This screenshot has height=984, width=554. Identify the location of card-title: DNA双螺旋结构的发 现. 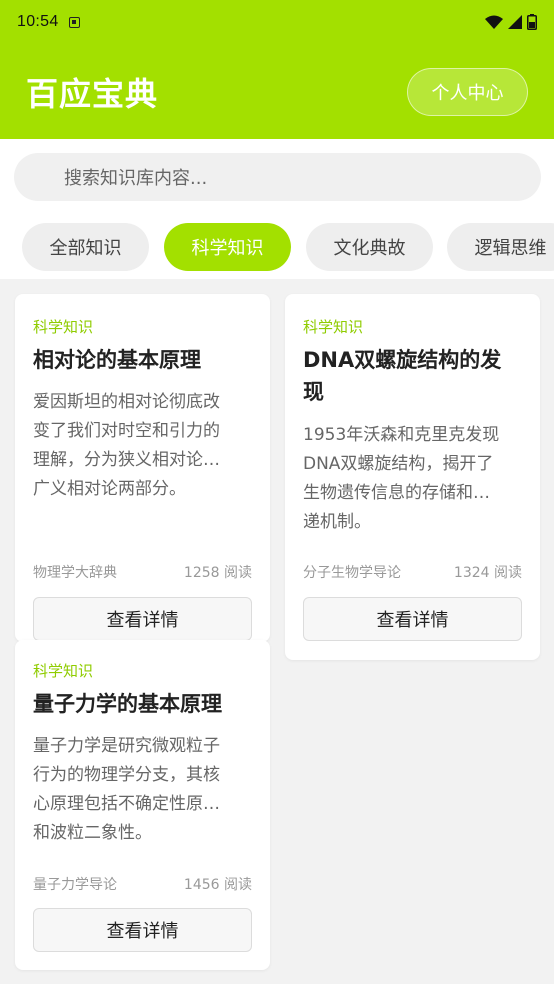
(402, 376).